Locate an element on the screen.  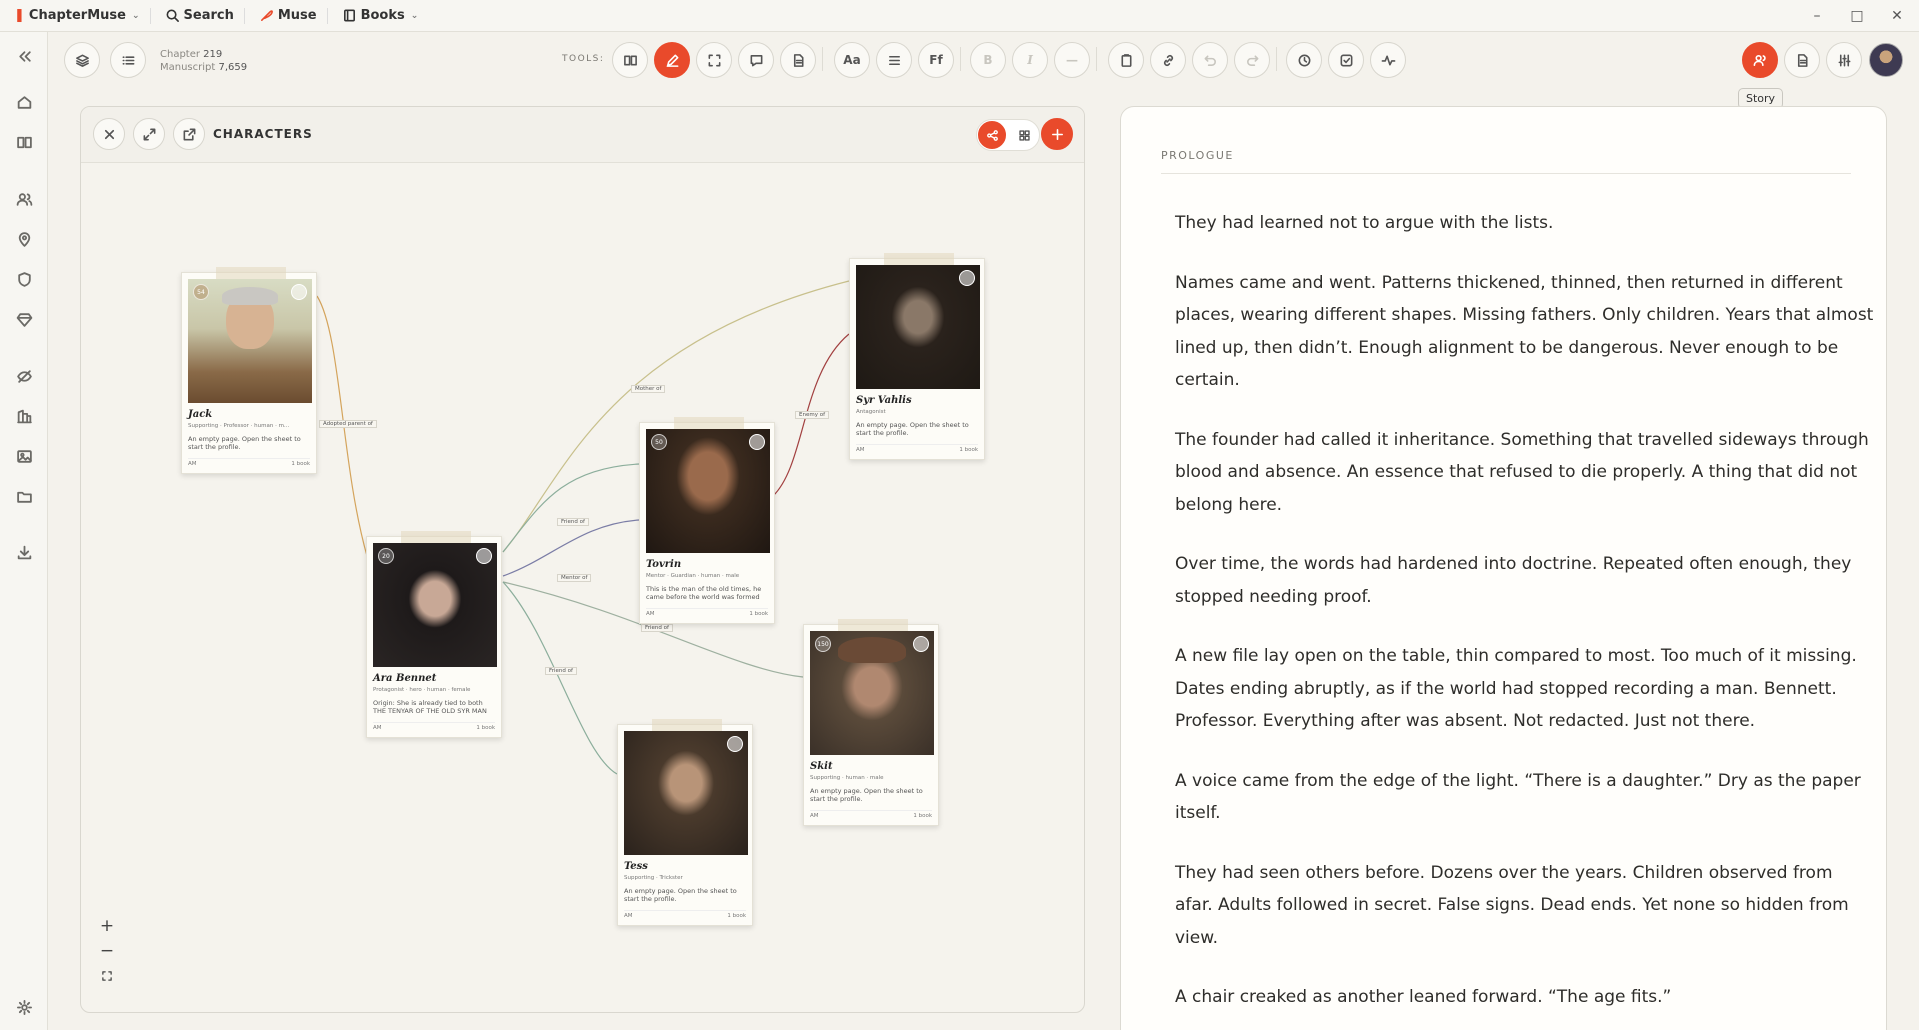
fit-view-button is located at coordinates (107, 976).